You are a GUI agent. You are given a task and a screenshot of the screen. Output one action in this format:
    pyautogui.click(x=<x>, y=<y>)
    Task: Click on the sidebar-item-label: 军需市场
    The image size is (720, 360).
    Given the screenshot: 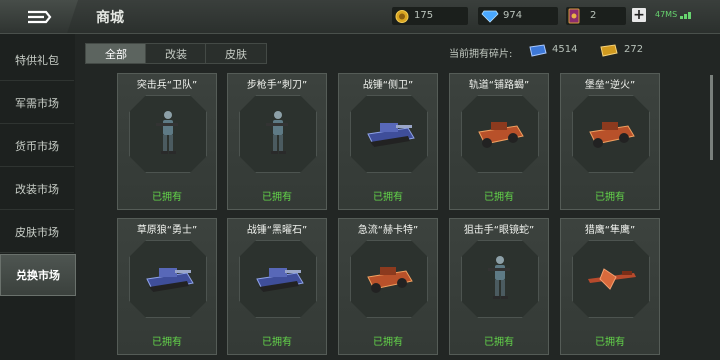 What is the action you would take?
    pyautogui.click(x=37, y=103)
    